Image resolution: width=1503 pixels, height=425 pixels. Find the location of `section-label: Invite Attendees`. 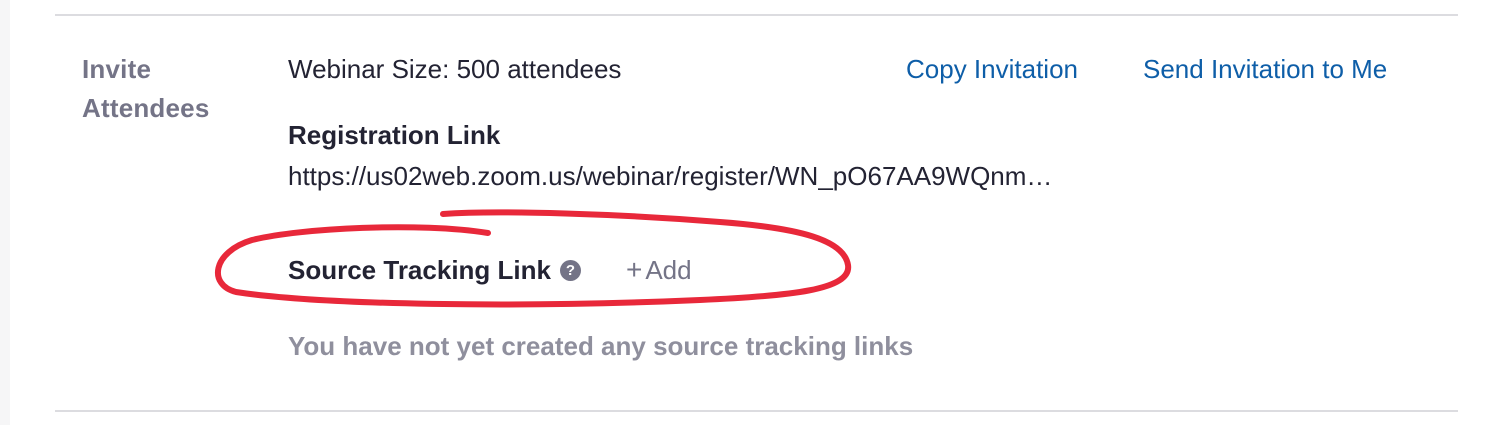

section-label: Invite Attendees is located at coordinates (167, 89).